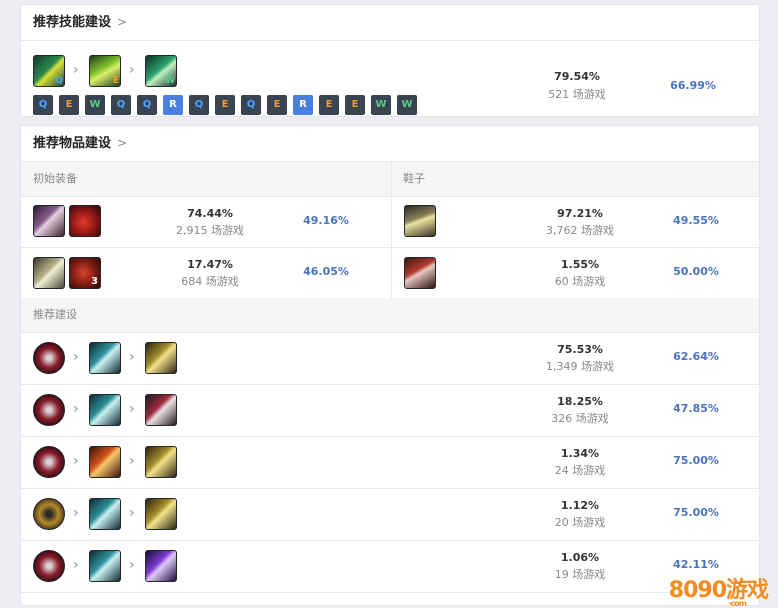 This screenshot has width=778, height=608. What do you see at coordinates (390, 315) in the screenshot?
I see `core-build-header: 推荐建设` at bounding box center [390, 315].